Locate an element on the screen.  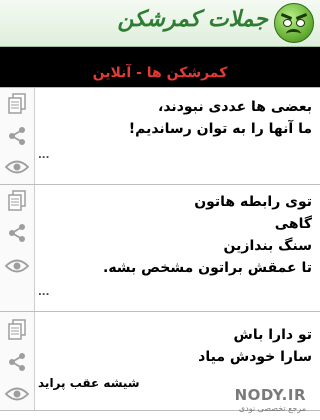
post-line: گاهی is located at coordinates (293, 224).